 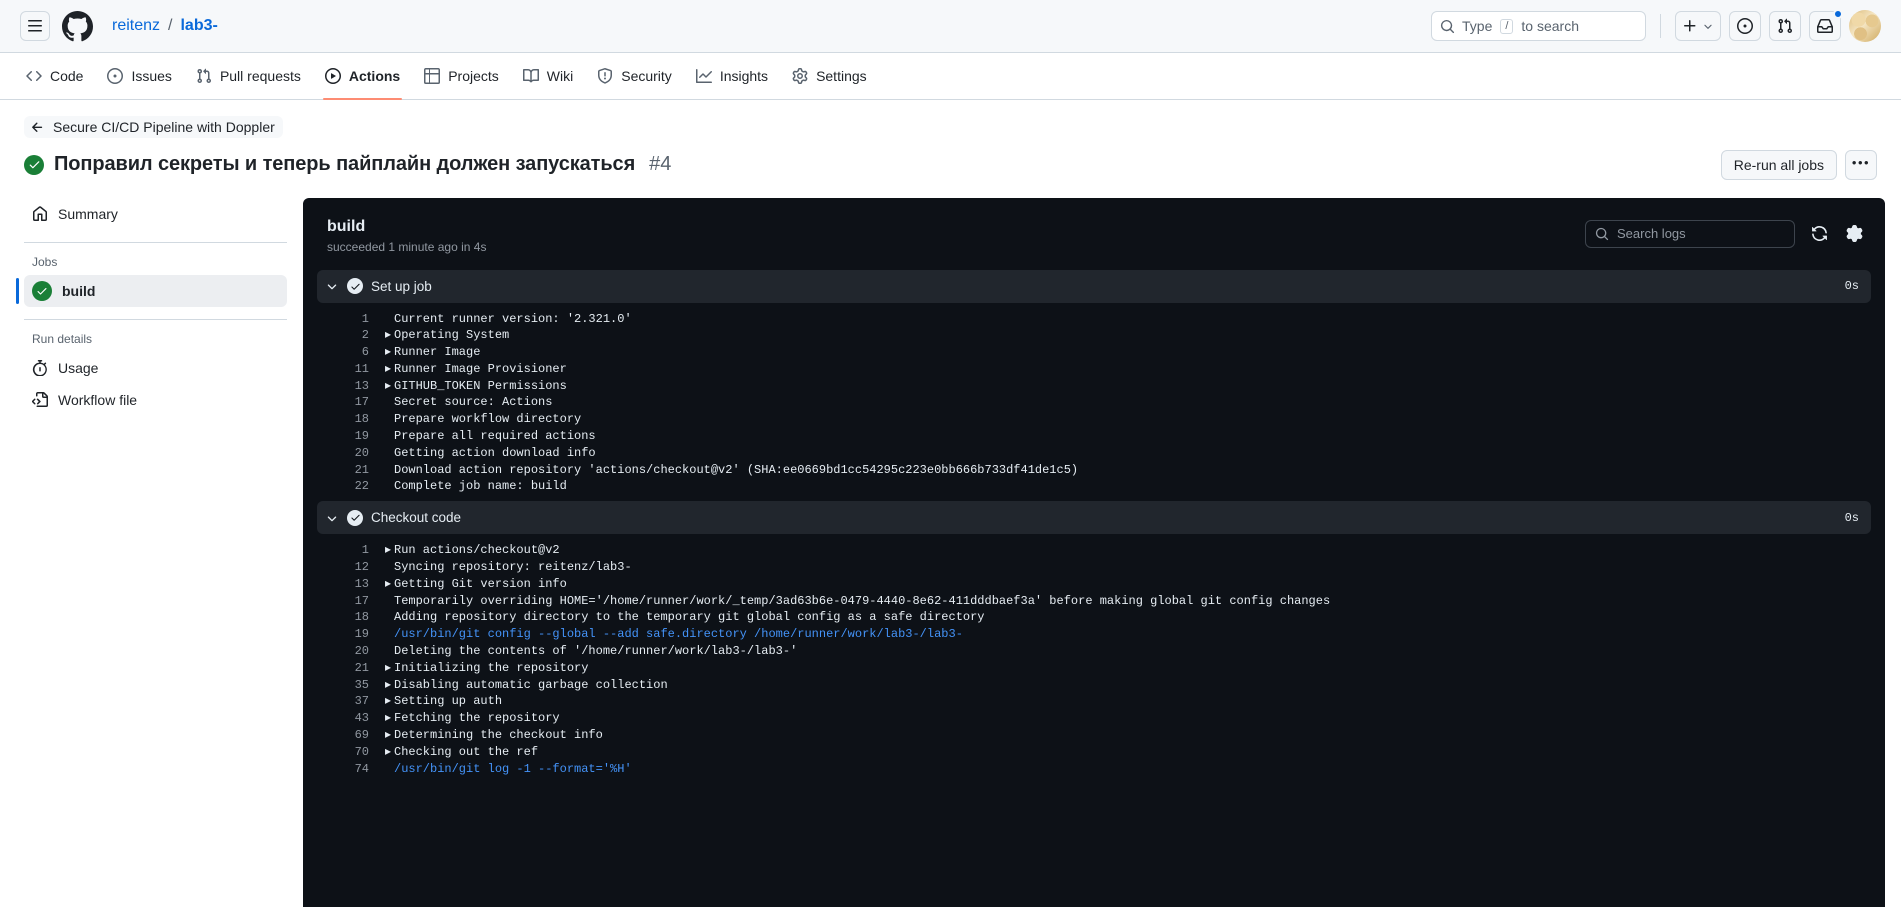 I want to click on issues-button, so click(x=1745, y=26).